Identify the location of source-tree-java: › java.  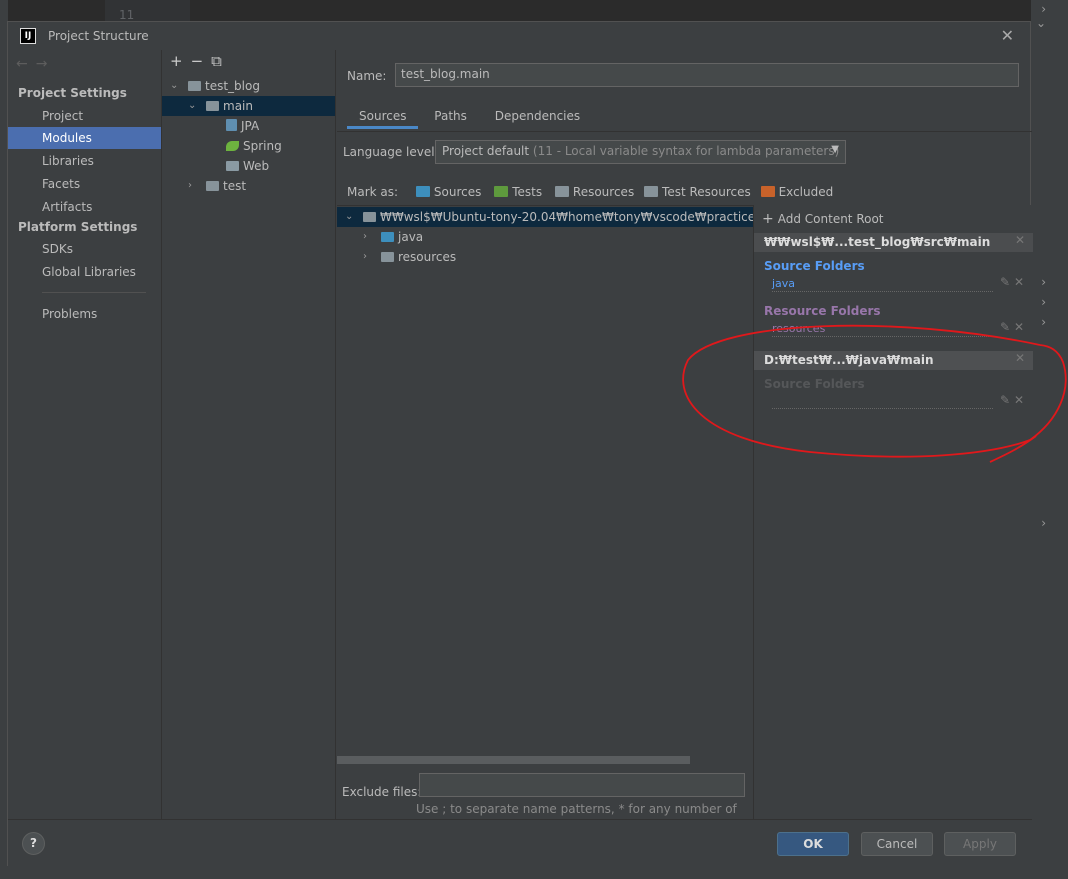
(545, 237).